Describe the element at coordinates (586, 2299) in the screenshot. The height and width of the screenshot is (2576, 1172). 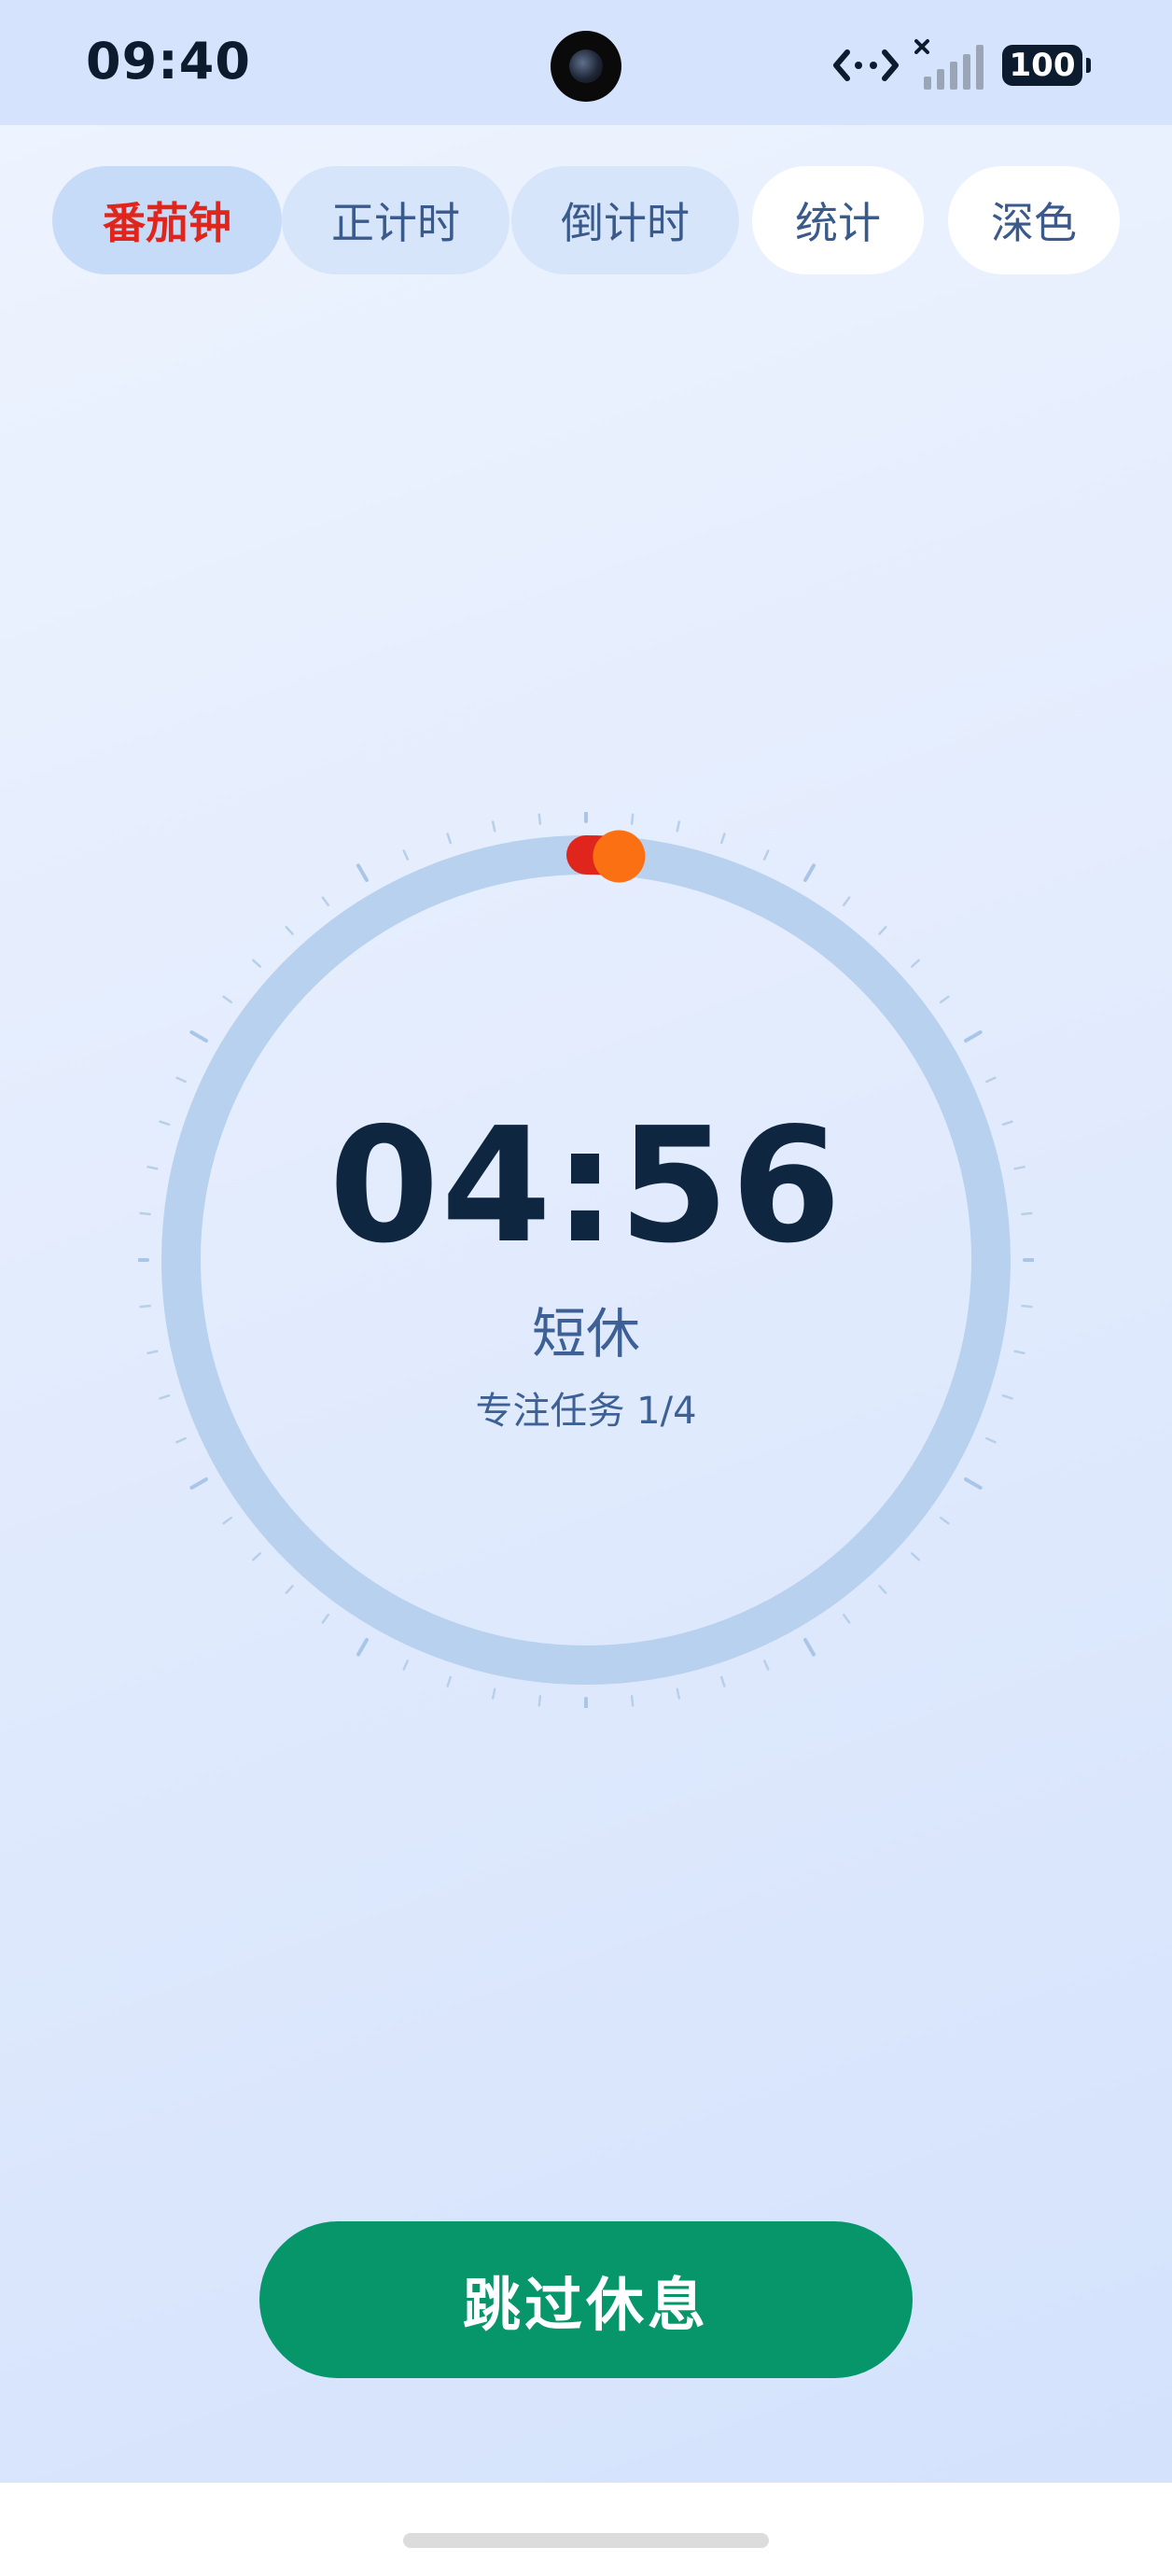
I see `skip-break-button: 跳过休息` at that location.